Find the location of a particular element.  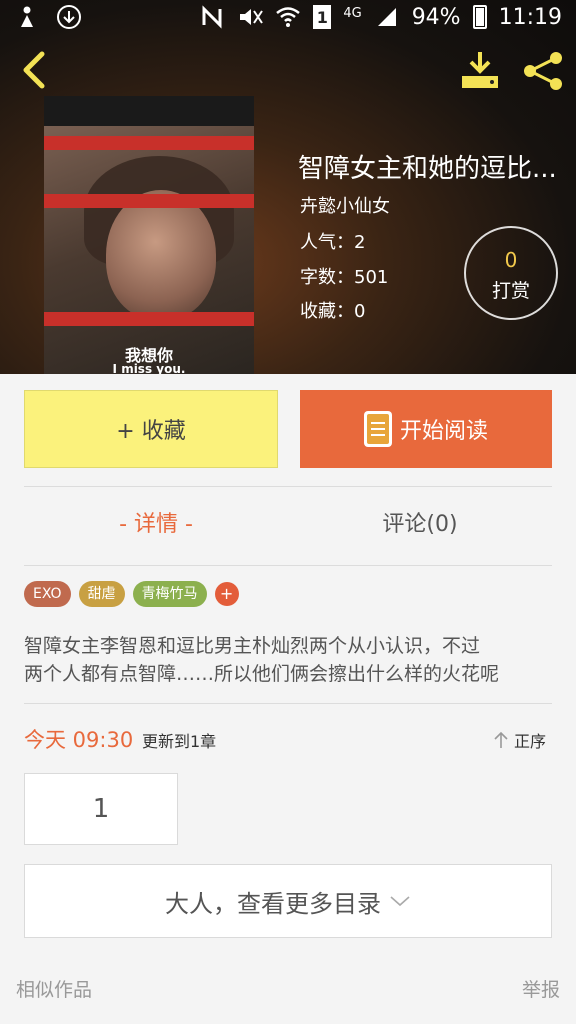

cover-caption-english: I miss you. is located at coordinates (149, 368).